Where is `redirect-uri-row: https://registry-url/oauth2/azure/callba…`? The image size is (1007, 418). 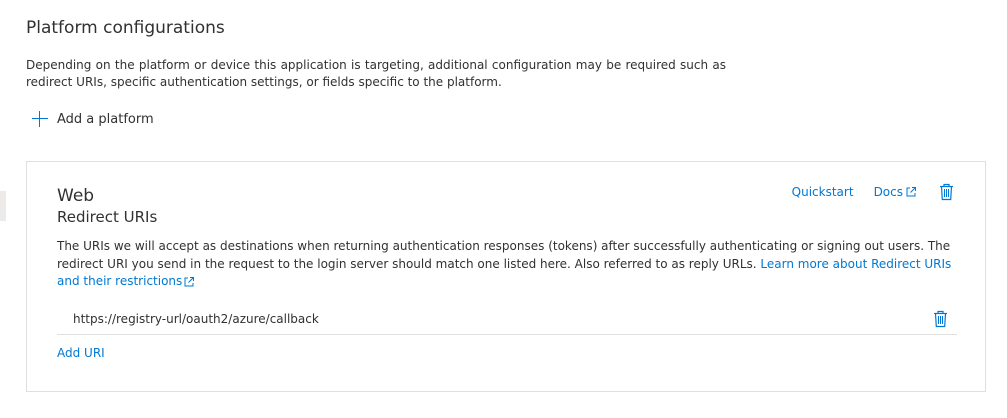 redirect-uri-row: https://registry-url/oauth2/azure/callba… is located at coordinates (507, 319).